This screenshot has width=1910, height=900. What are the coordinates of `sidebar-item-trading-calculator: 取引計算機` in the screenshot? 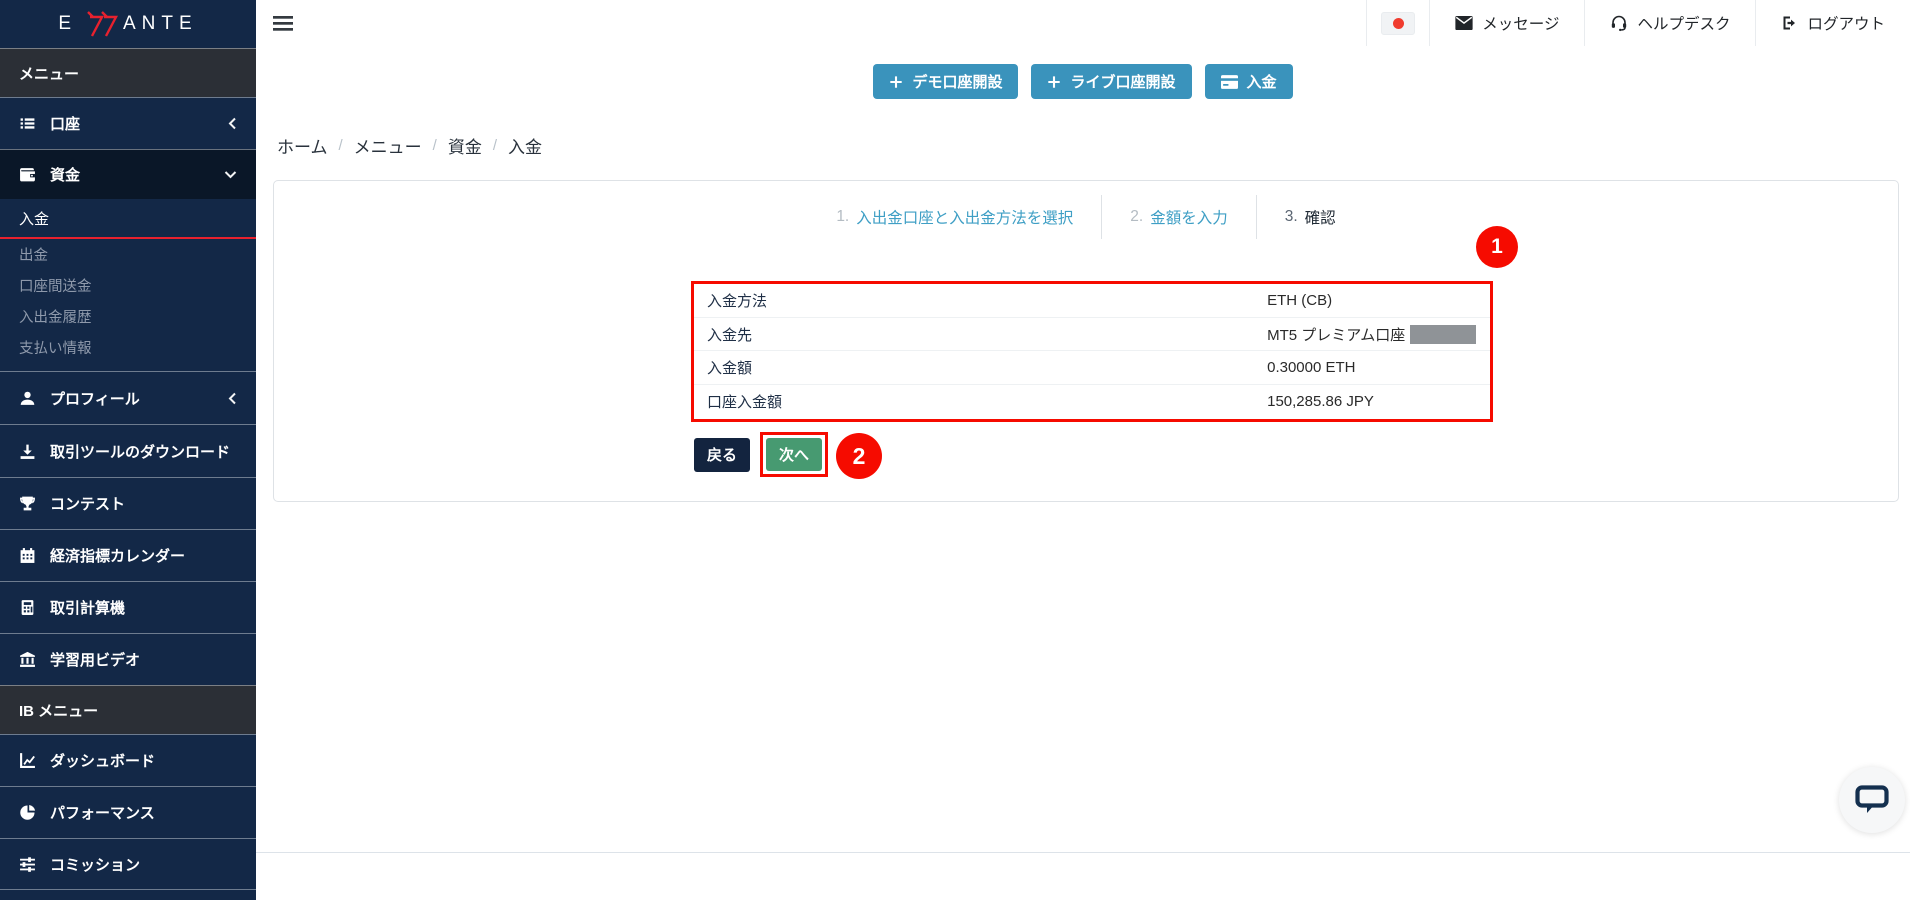 It's located at (128, 607).